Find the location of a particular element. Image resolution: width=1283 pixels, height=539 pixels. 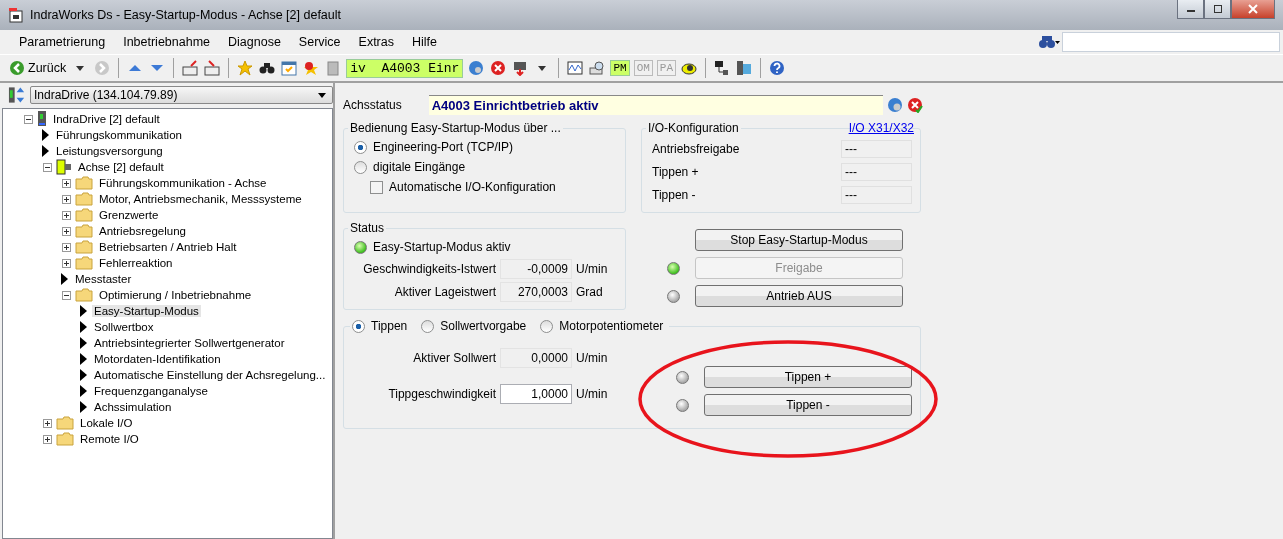

mode-toggle: PM is located at coordinates (620, 68).